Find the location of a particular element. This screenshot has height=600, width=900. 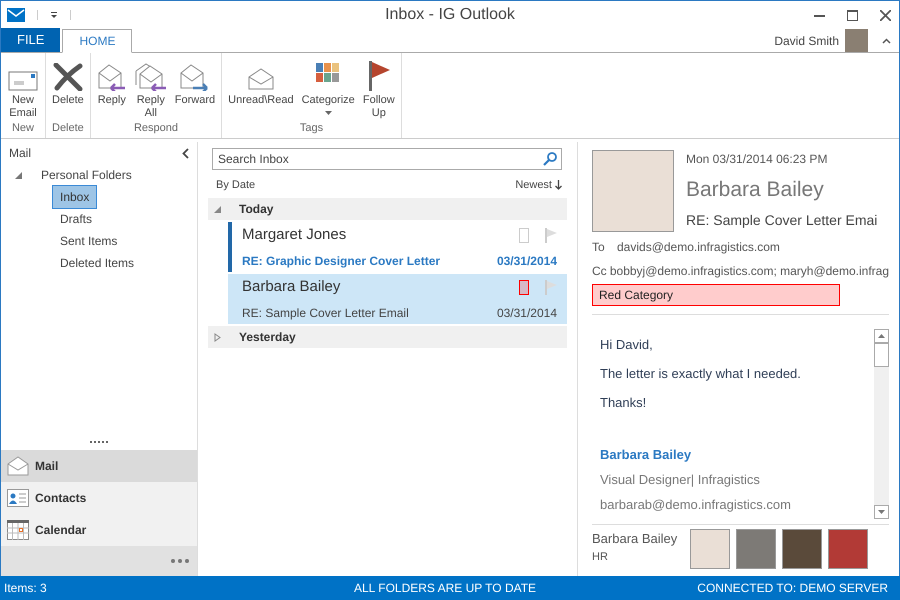

user-name: David Smith is located at coordinates (806, 41).